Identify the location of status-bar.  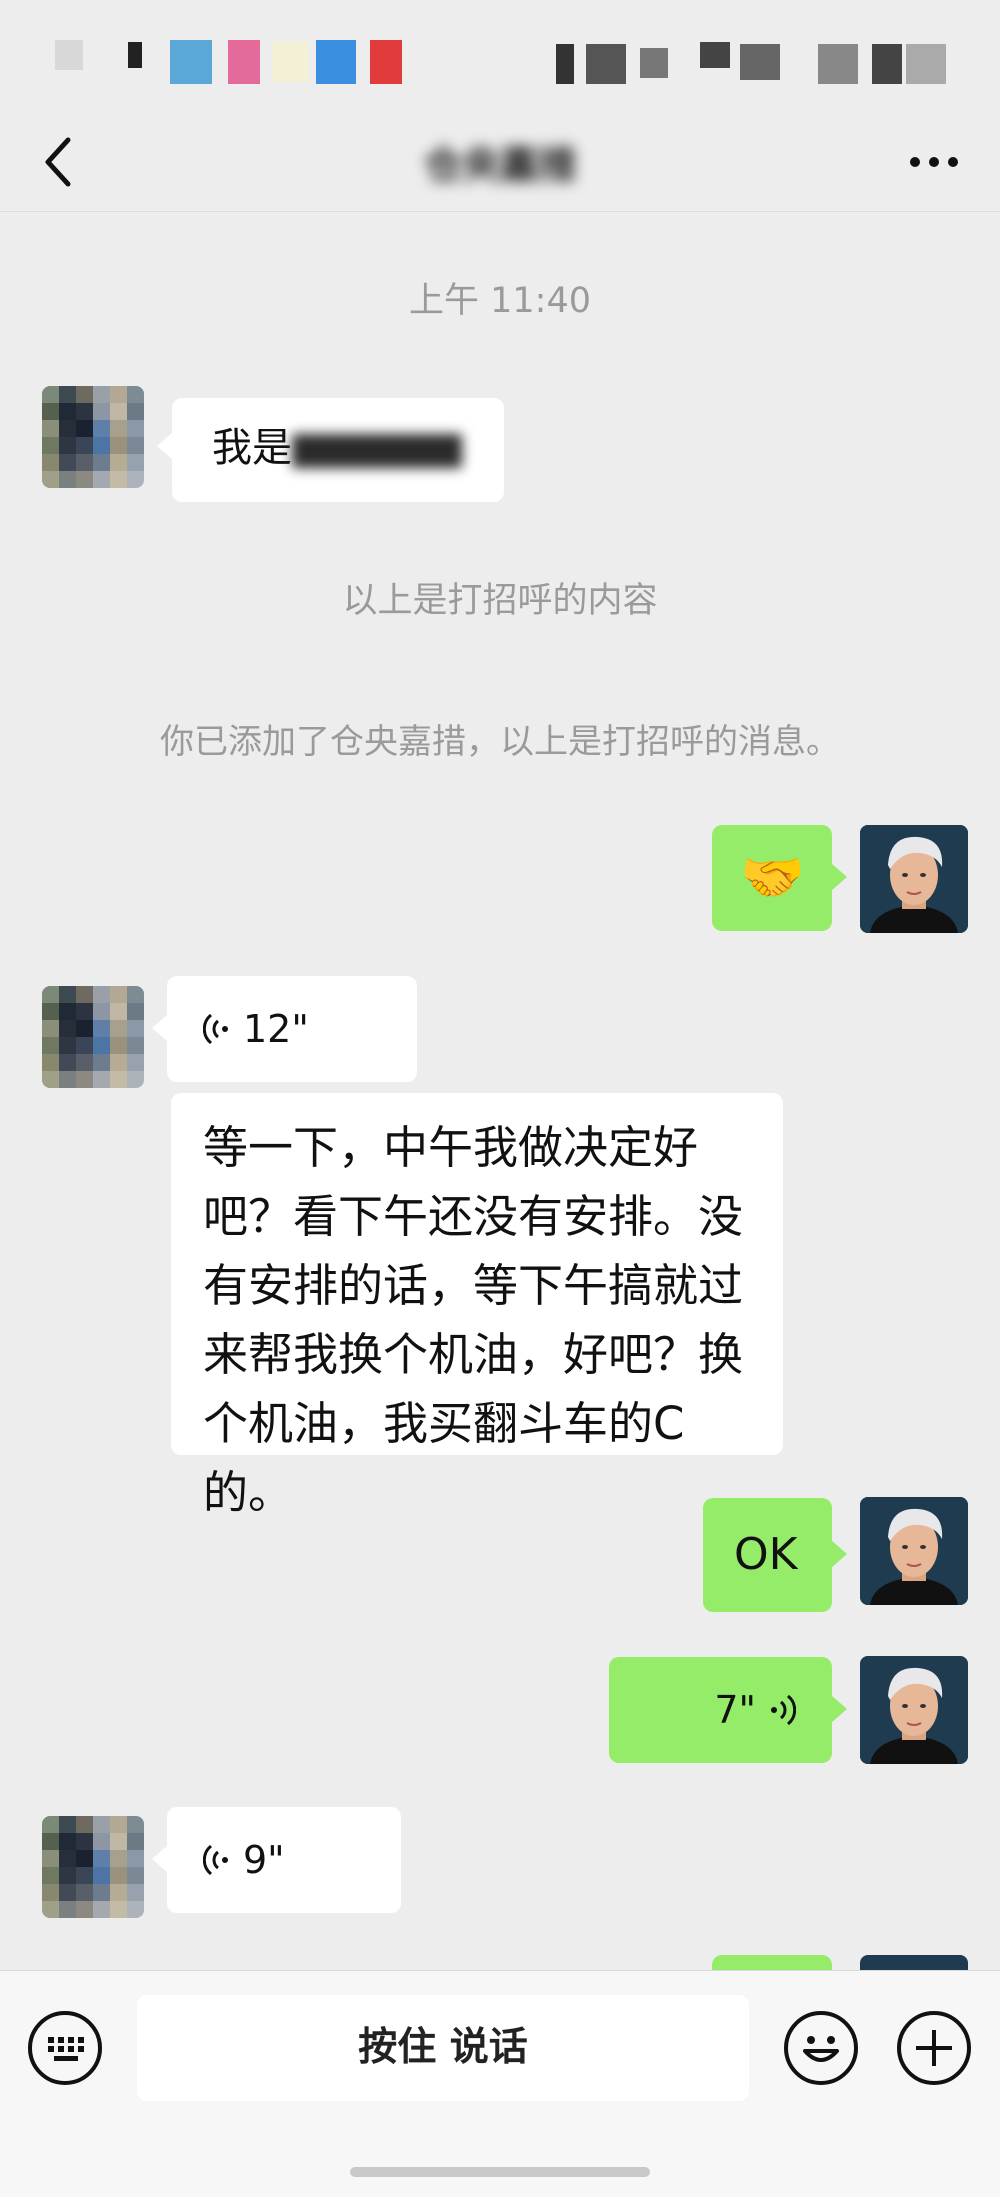
(500, 60).